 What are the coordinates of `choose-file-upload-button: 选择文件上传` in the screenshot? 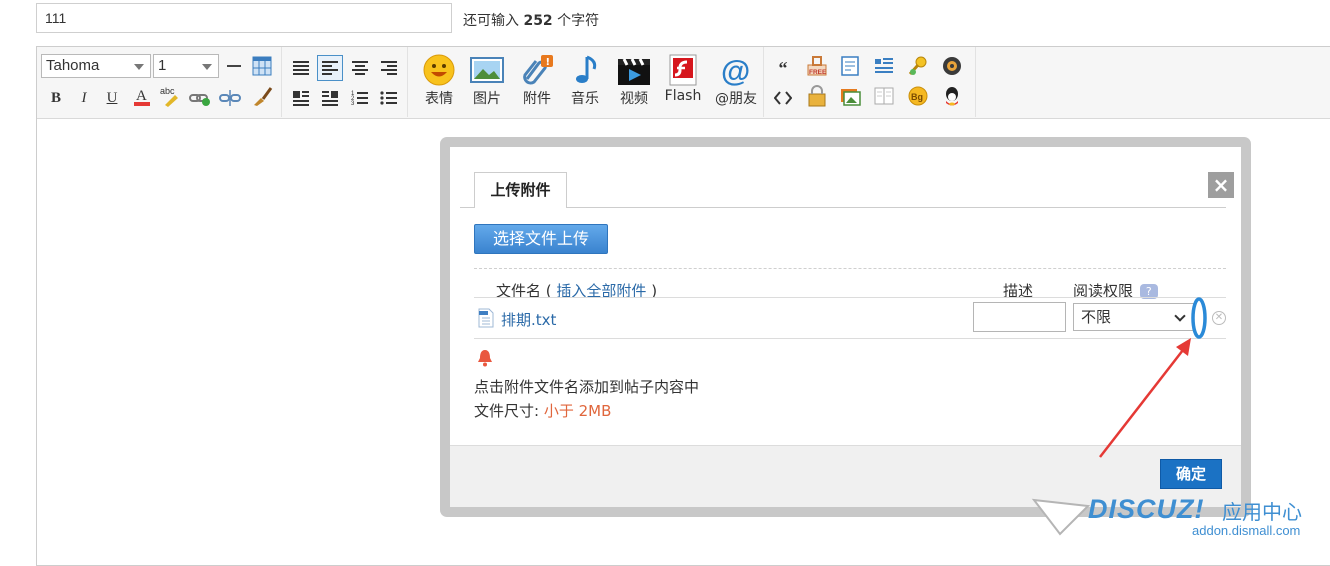 It's located at (541, 239).